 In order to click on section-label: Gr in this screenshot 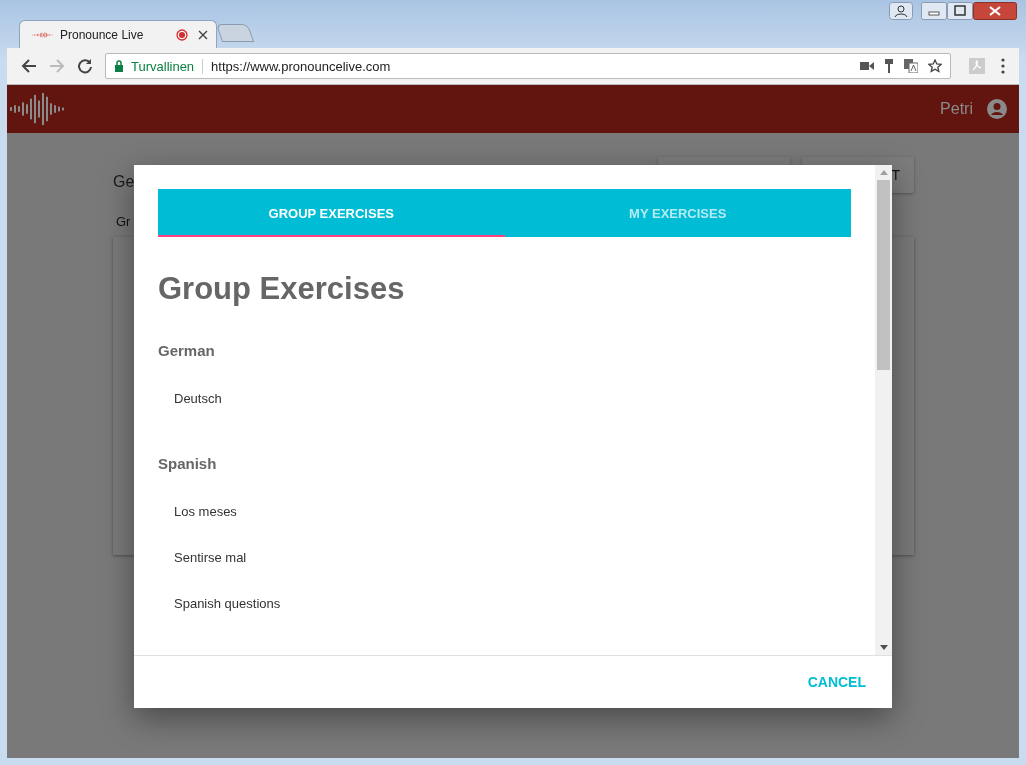, I will do `click(124, 221)`.